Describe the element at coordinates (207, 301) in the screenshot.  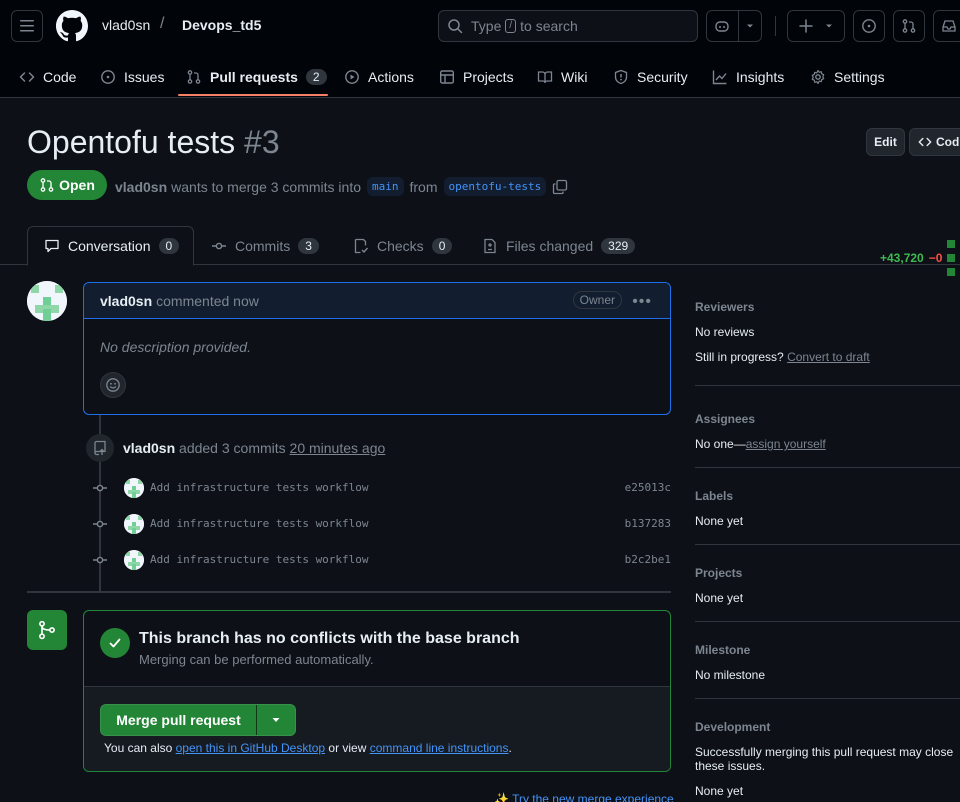
I see `comment-action: commented now` at that location.